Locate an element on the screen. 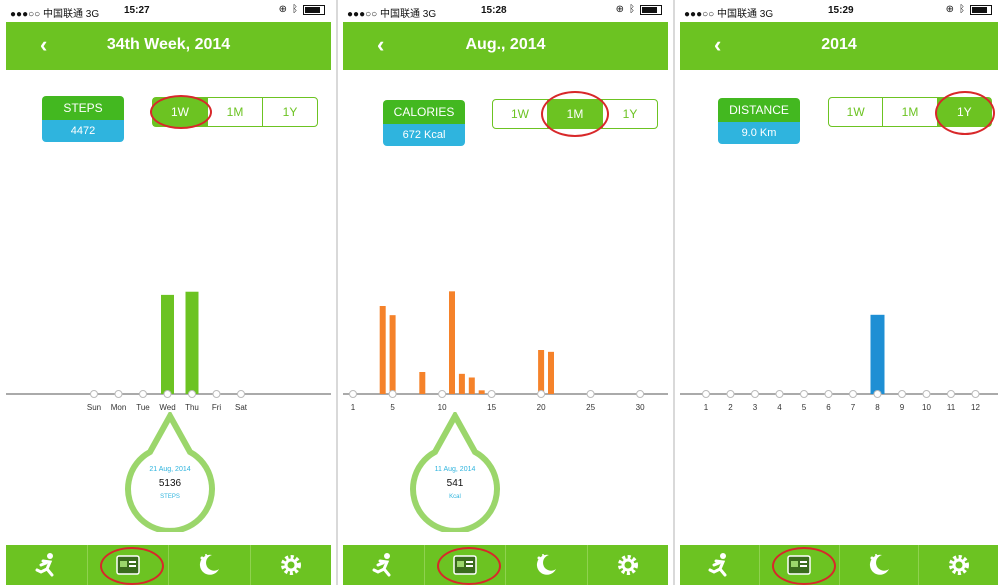 The width and height of the screenshot is (998, 585). x-tick-label: 5 is located at coordinates (392, 407).